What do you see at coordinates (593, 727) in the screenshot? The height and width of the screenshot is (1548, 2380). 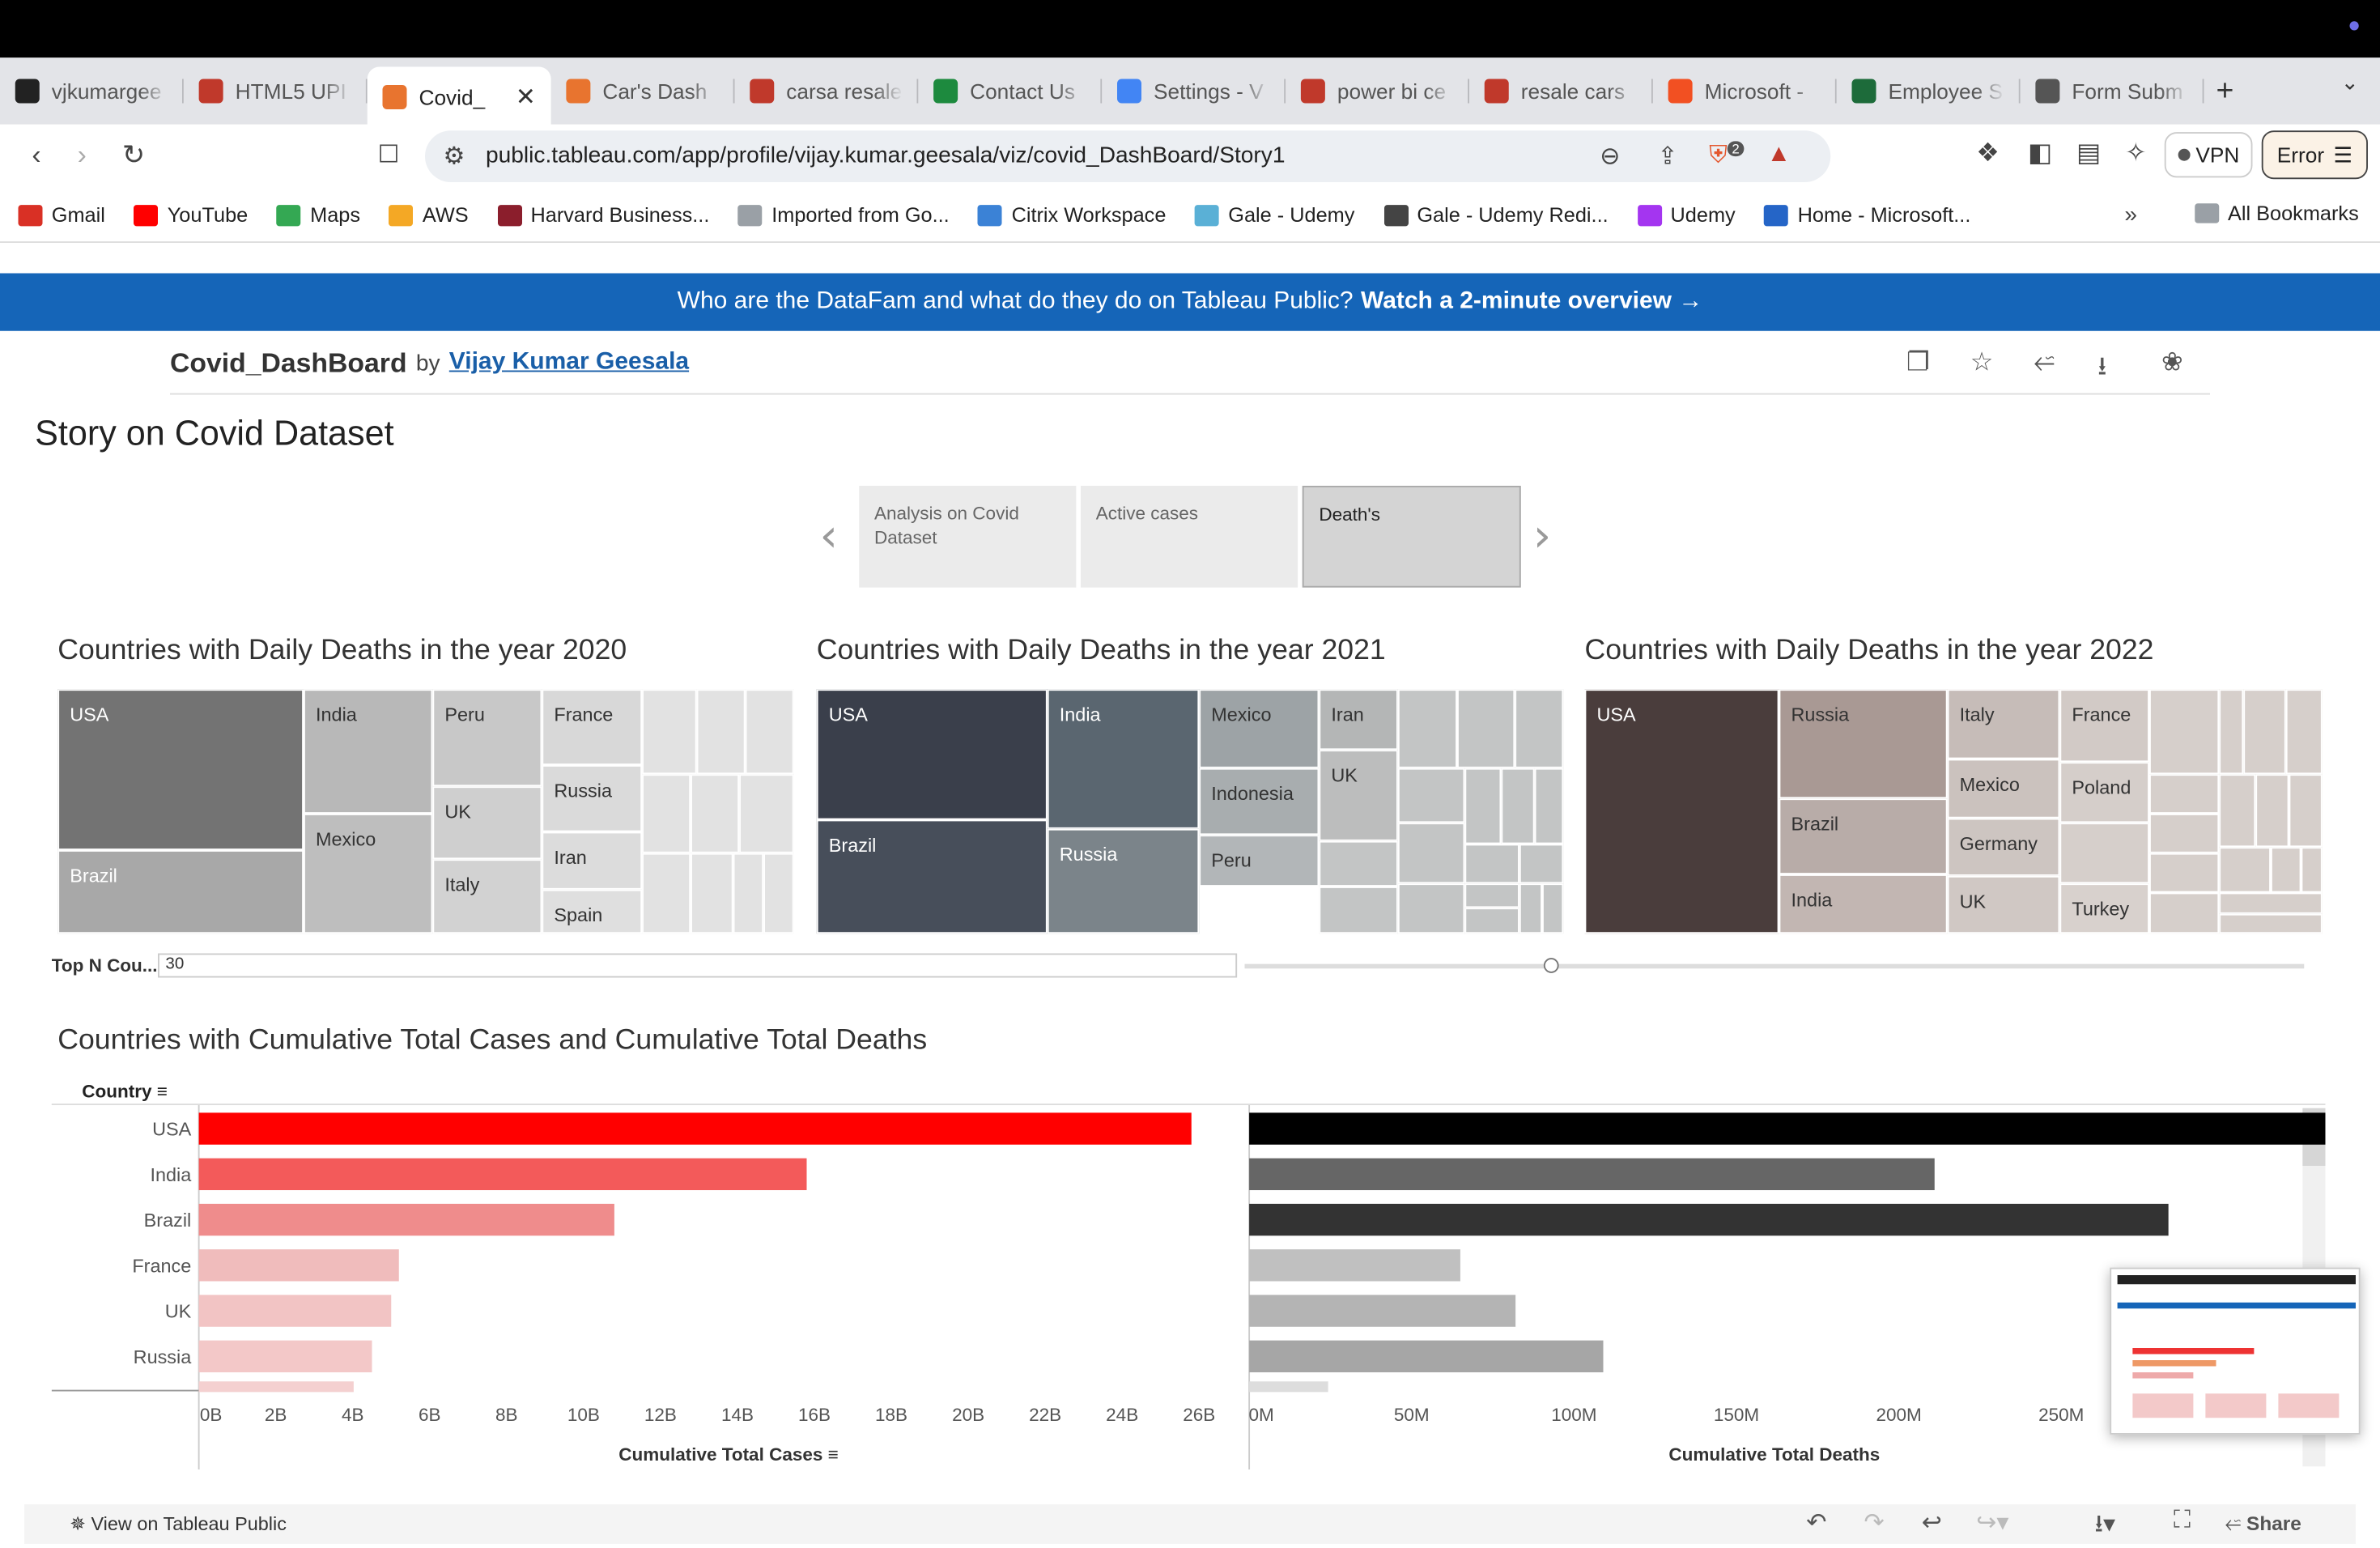 I see `treemap-cell: France` at bounding box center [593, 727].